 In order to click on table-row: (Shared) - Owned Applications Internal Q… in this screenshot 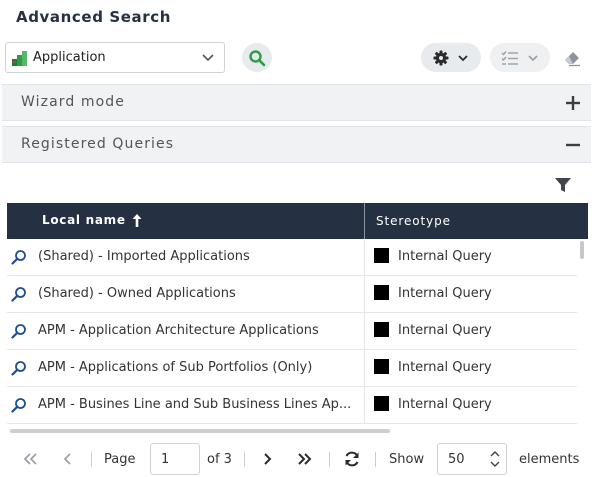, I will do `click(292, 294)`.